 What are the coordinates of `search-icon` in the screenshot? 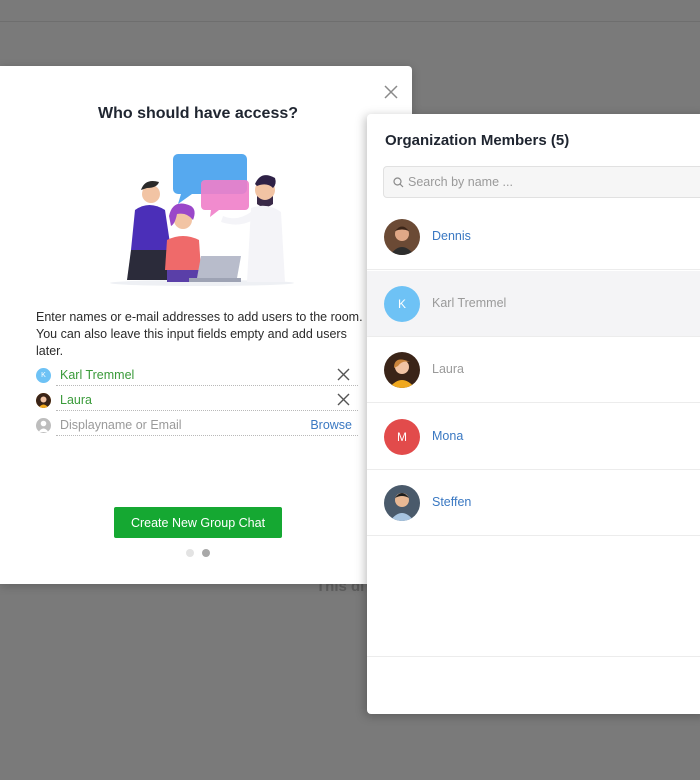 It's located at (398, 182).